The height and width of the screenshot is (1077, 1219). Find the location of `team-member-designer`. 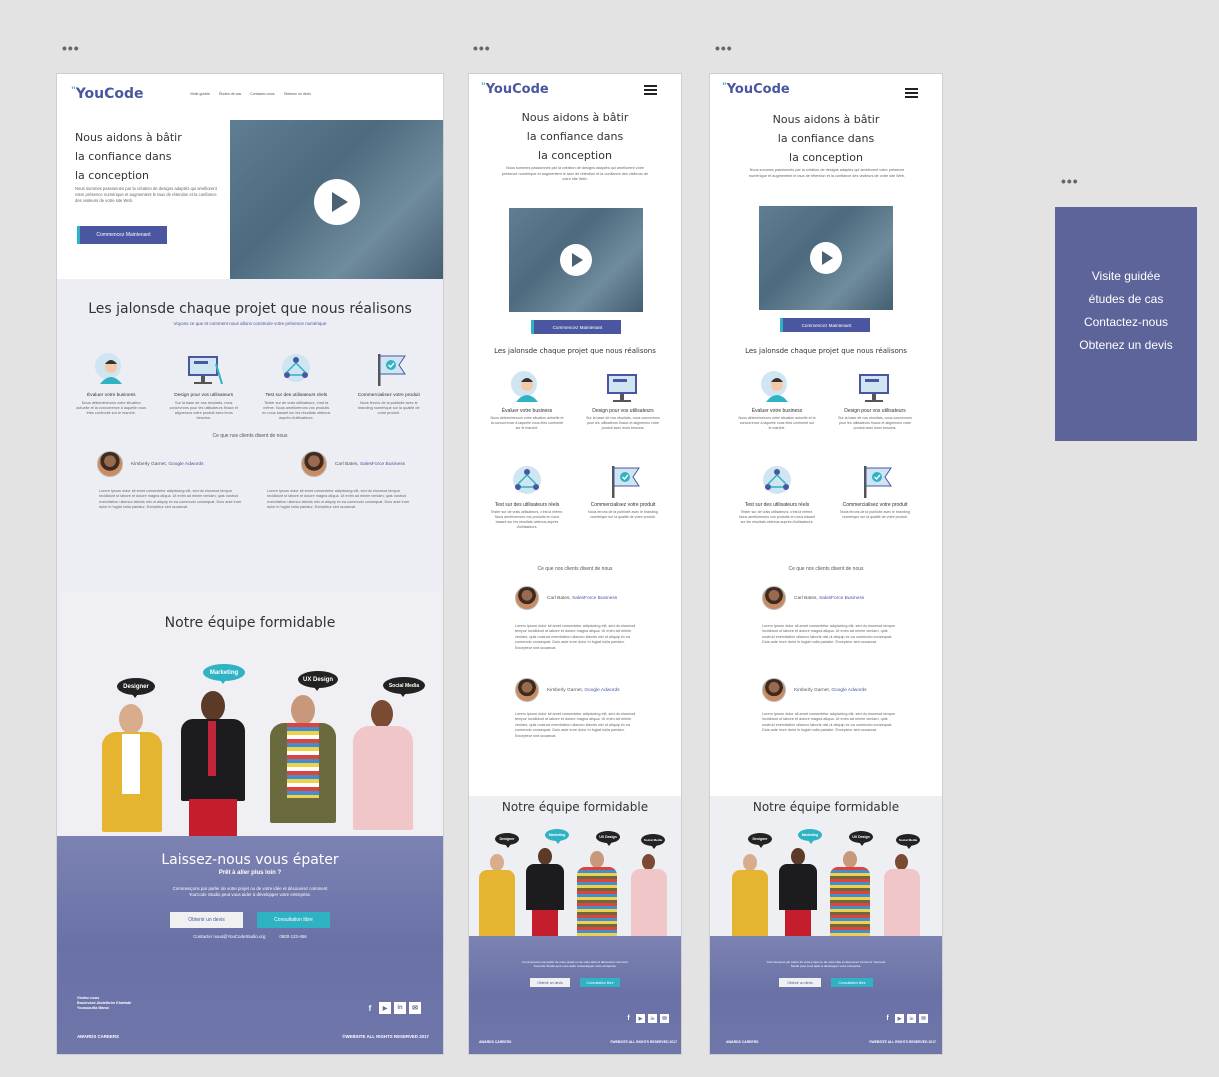

team-member-designer is located at coordinates (132, 771).